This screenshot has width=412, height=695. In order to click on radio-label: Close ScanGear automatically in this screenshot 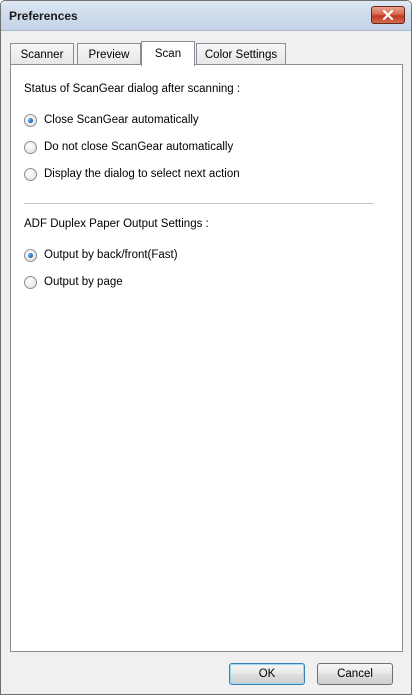, I will do `click(121, 120)`.